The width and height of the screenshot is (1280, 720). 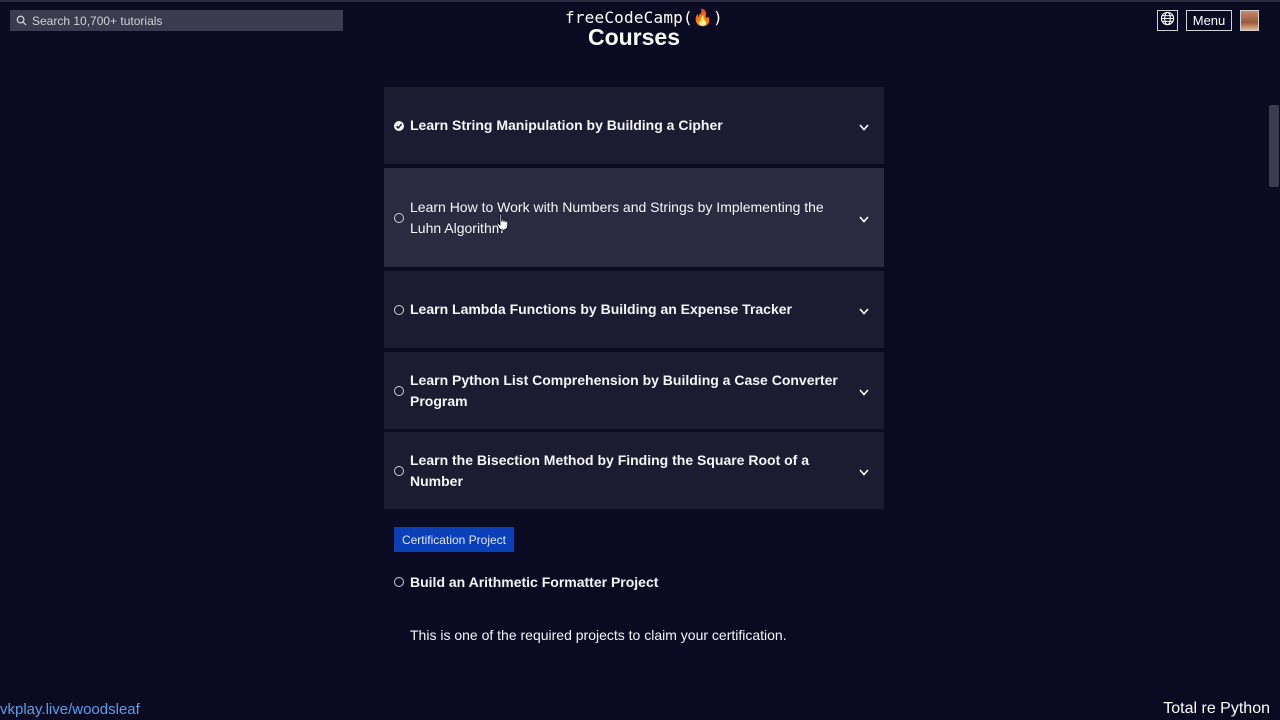 What do you see at coordinates (1274, 146) in the screenshot?
I see `scrollbar-thumb` at bounding box center [1274, 146].